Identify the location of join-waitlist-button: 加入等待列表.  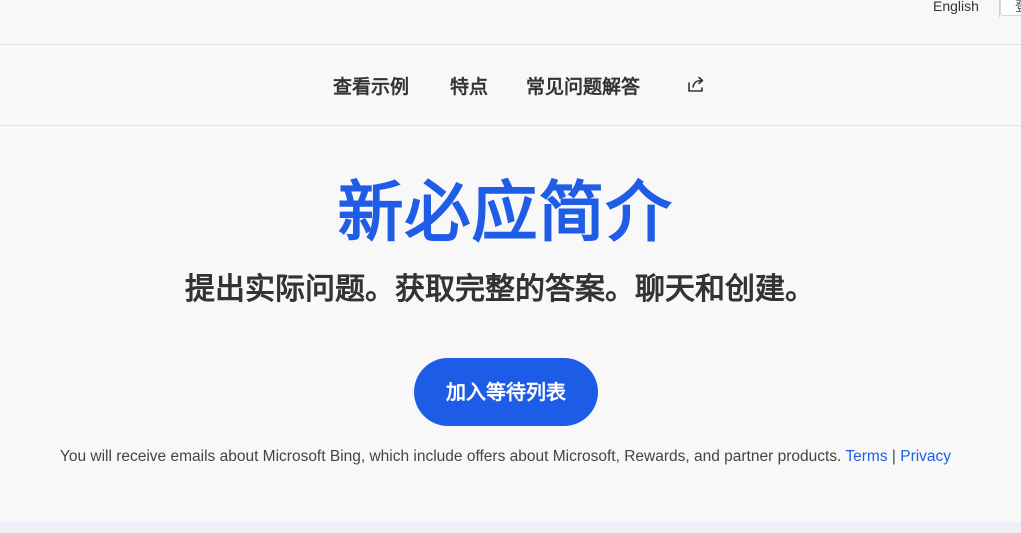
(506, 392).